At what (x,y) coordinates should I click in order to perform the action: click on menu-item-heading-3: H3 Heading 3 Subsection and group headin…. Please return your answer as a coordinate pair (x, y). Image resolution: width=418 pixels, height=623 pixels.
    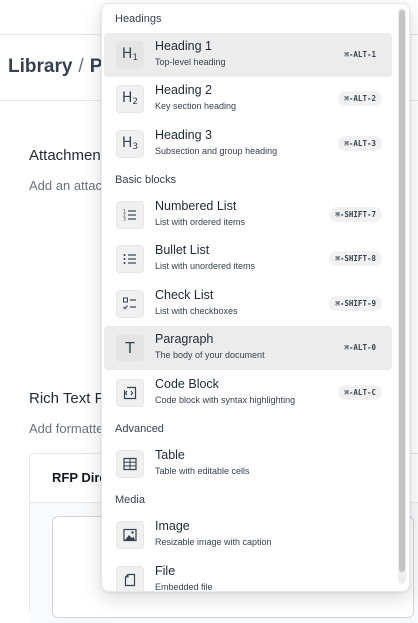
    Looking at the image, I should click on (248, 144).